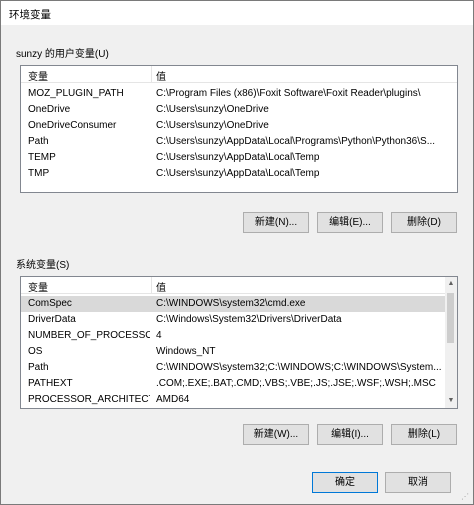 Image resolution: width=474 pixels, height=505 pixels. I want to click on table-row: TEMP C:\Users\sunzy\AppData\Local\Temp, so click(239, 158).